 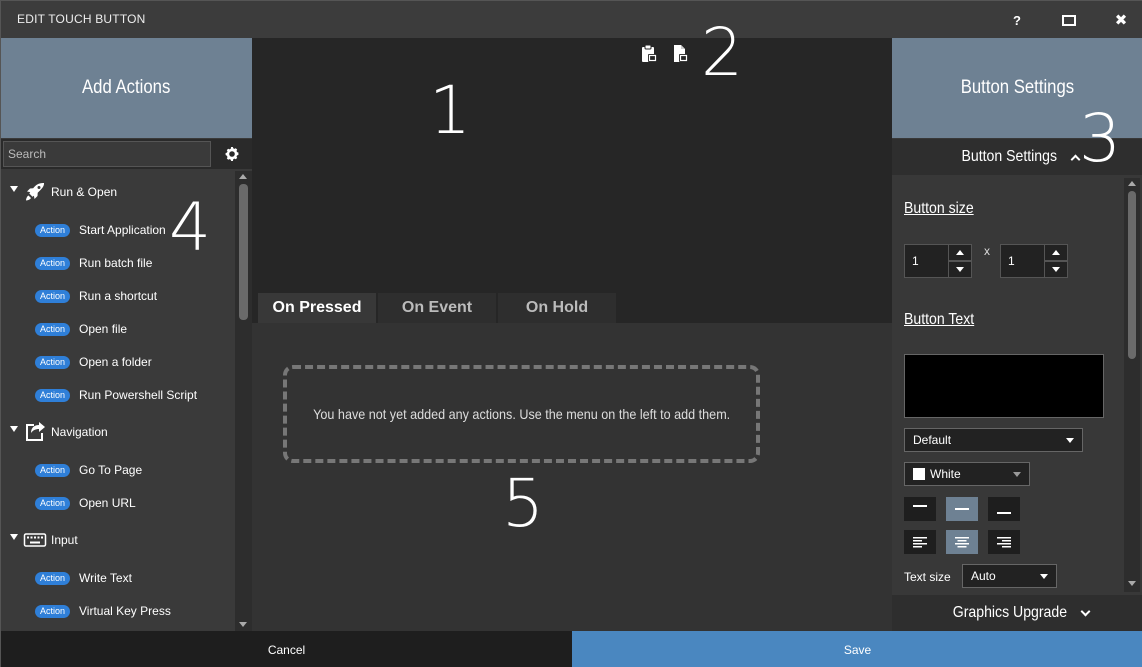 I want to click on text-size-select: Auto, so click(x=1009, y=576).